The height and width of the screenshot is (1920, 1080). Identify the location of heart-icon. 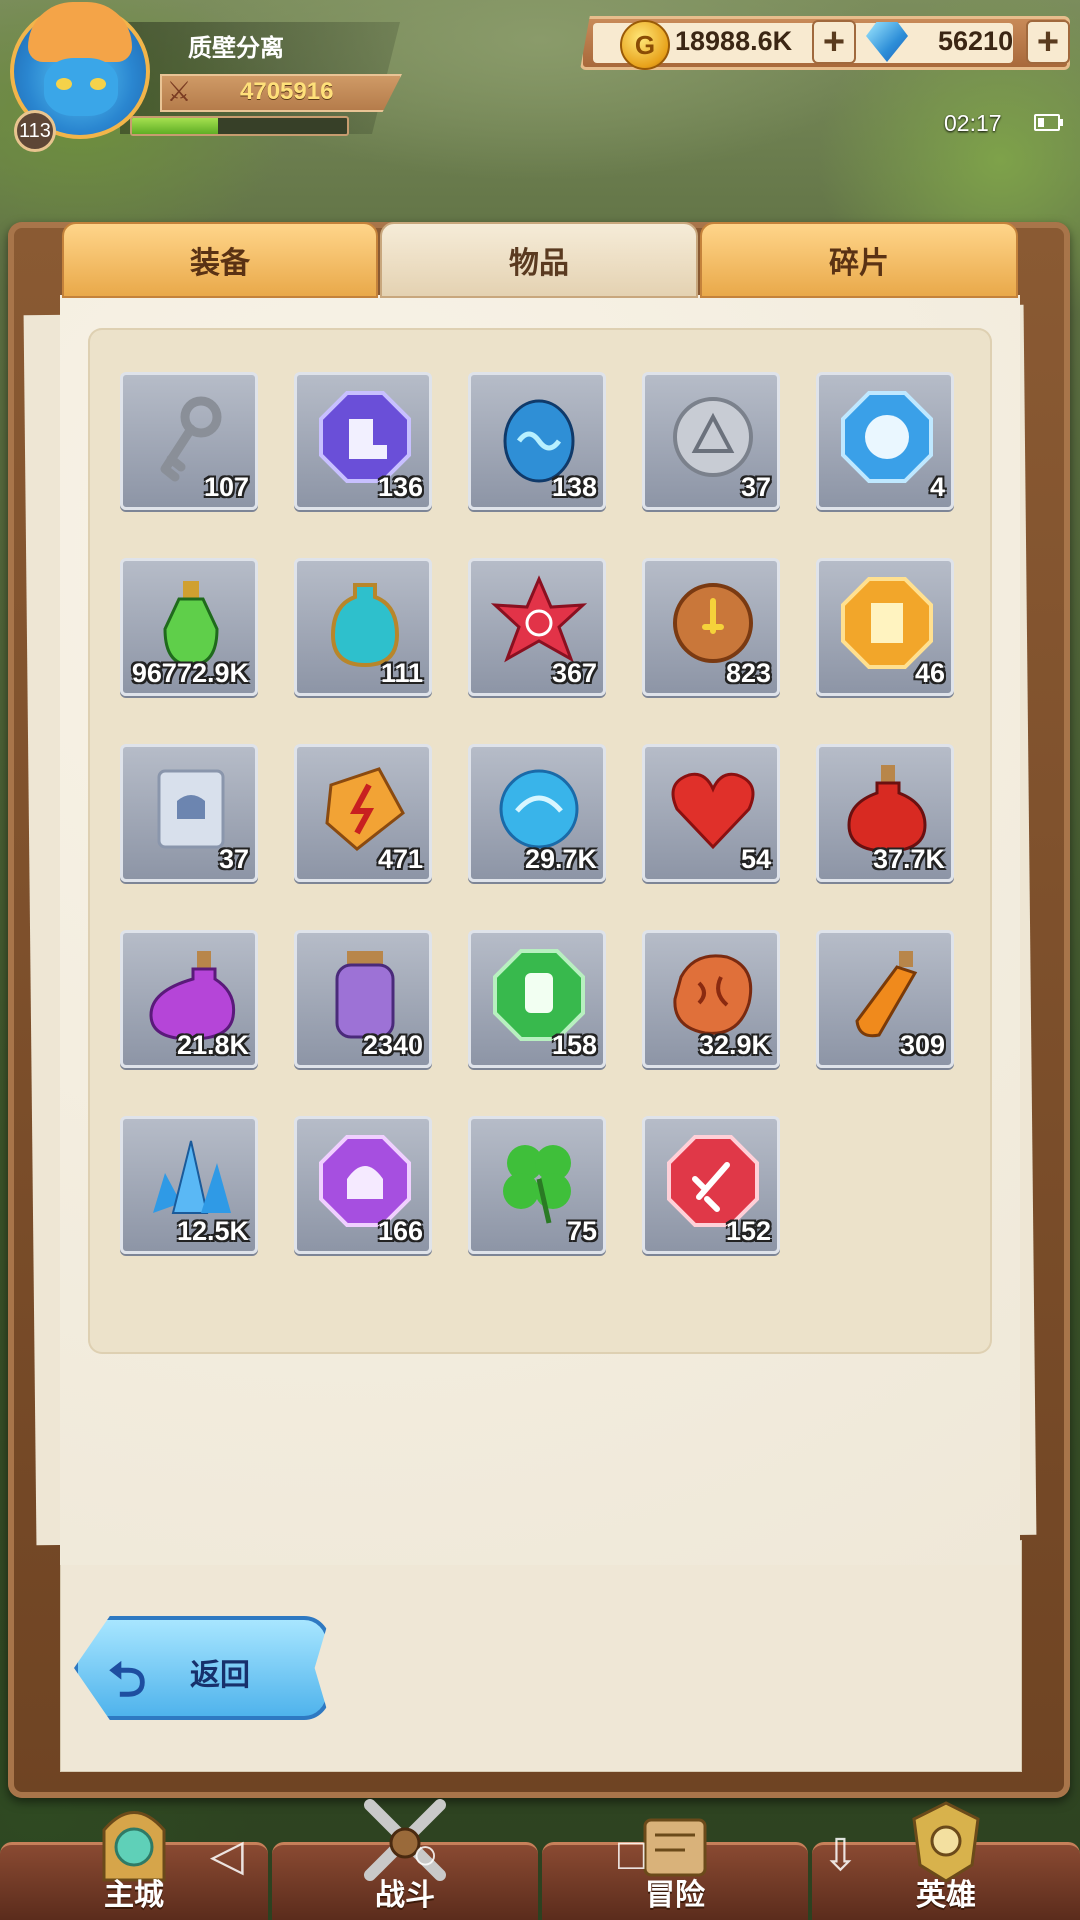
(713, 811).